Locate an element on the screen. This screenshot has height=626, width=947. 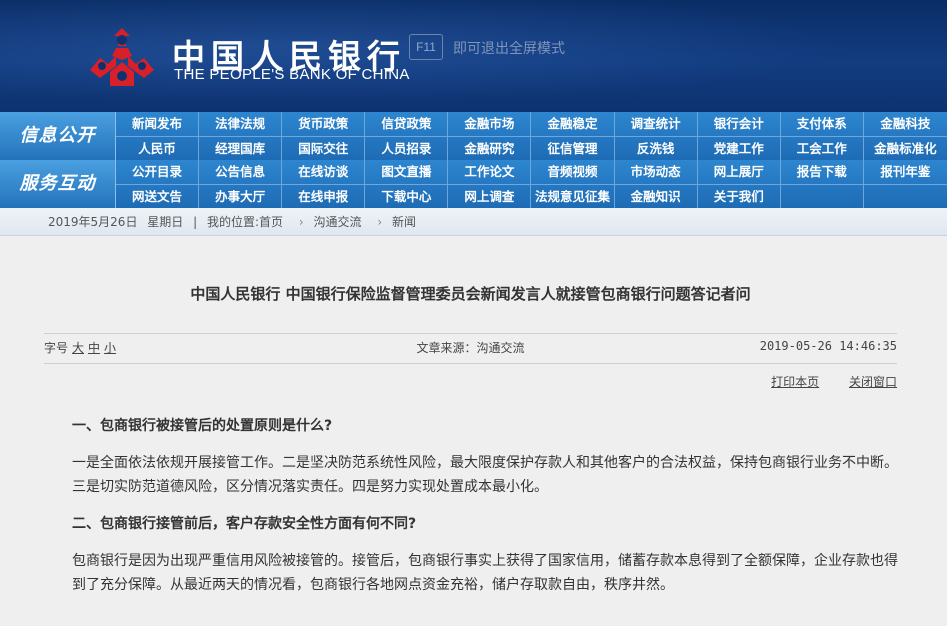
article-meta: 字号大中小 文章来源：沟通交流 2019-05-26 14:46:35 is located at coordinates (470, 349).